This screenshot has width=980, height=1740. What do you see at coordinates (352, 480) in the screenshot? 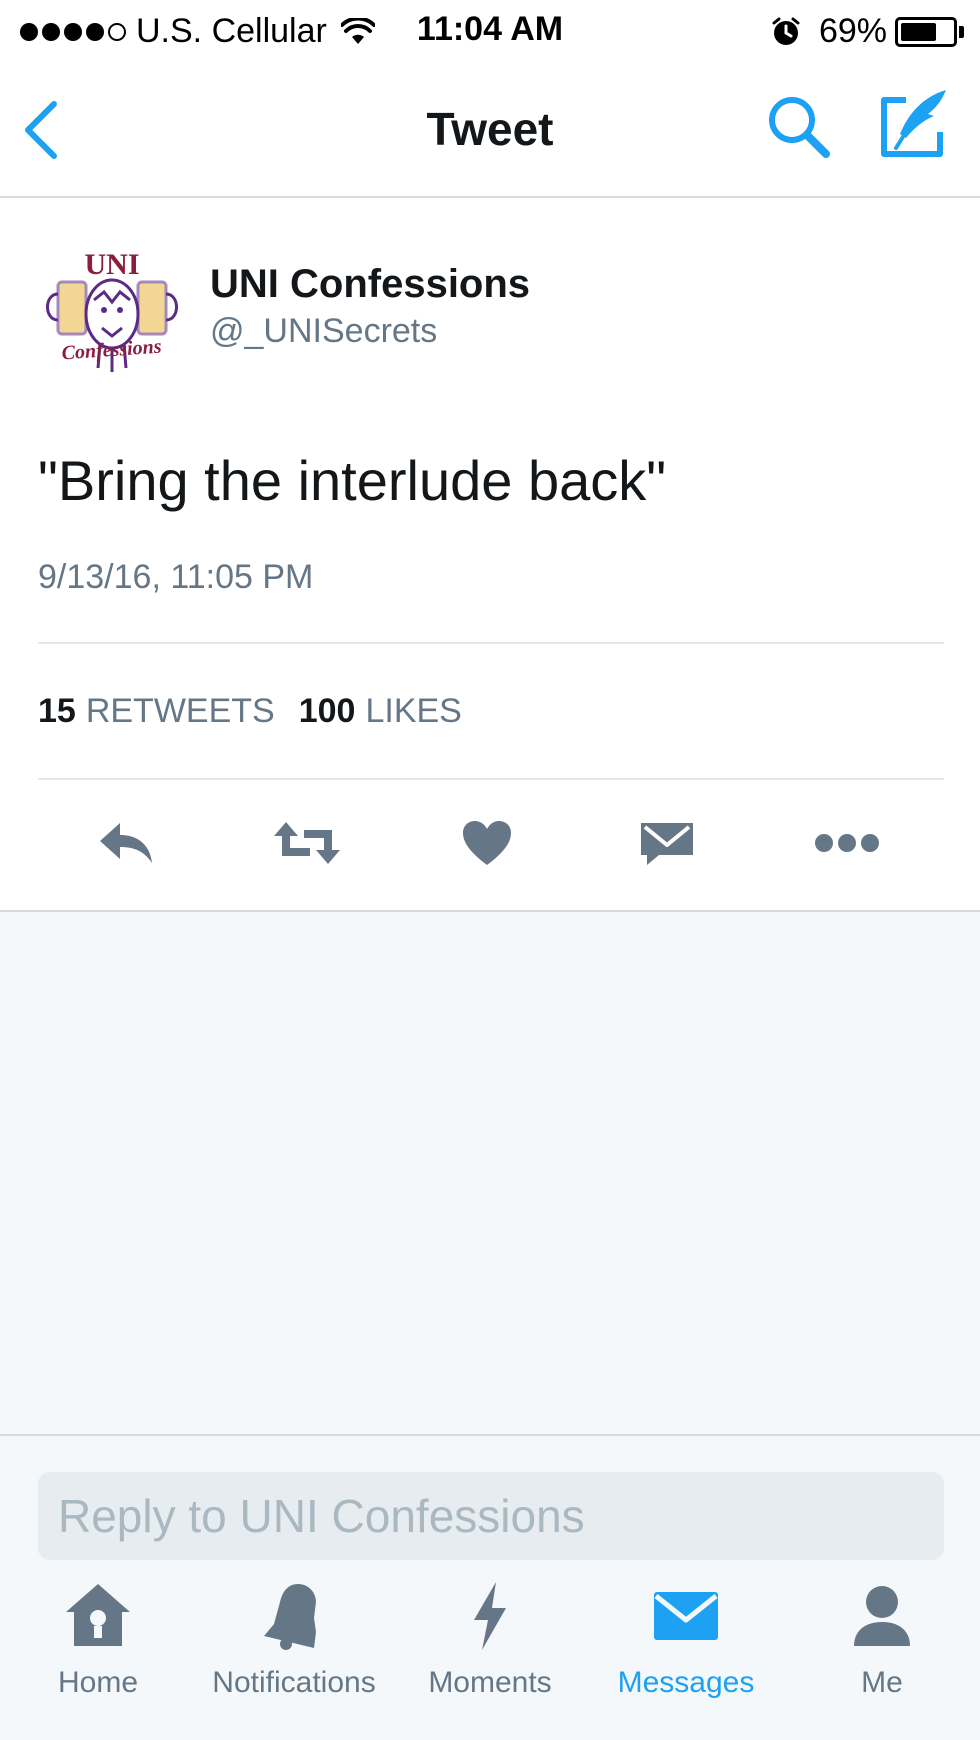
I see `tweet-text: "Bring the interlude back"` at bounding box center [352, 480].